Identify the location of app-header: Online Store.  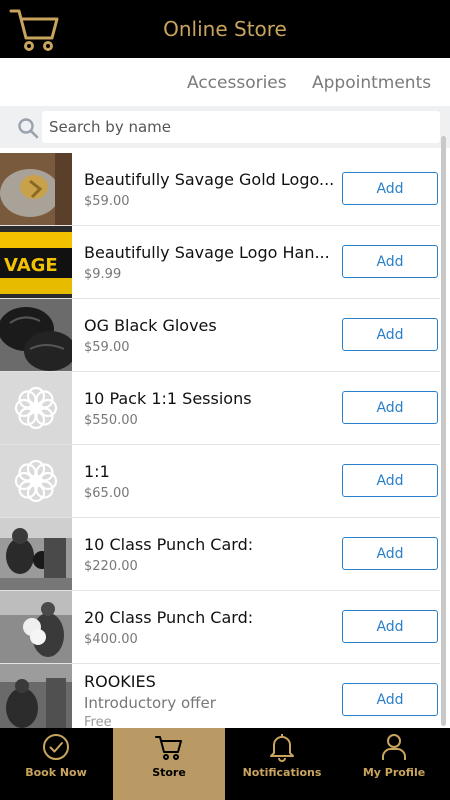
(225, 29).